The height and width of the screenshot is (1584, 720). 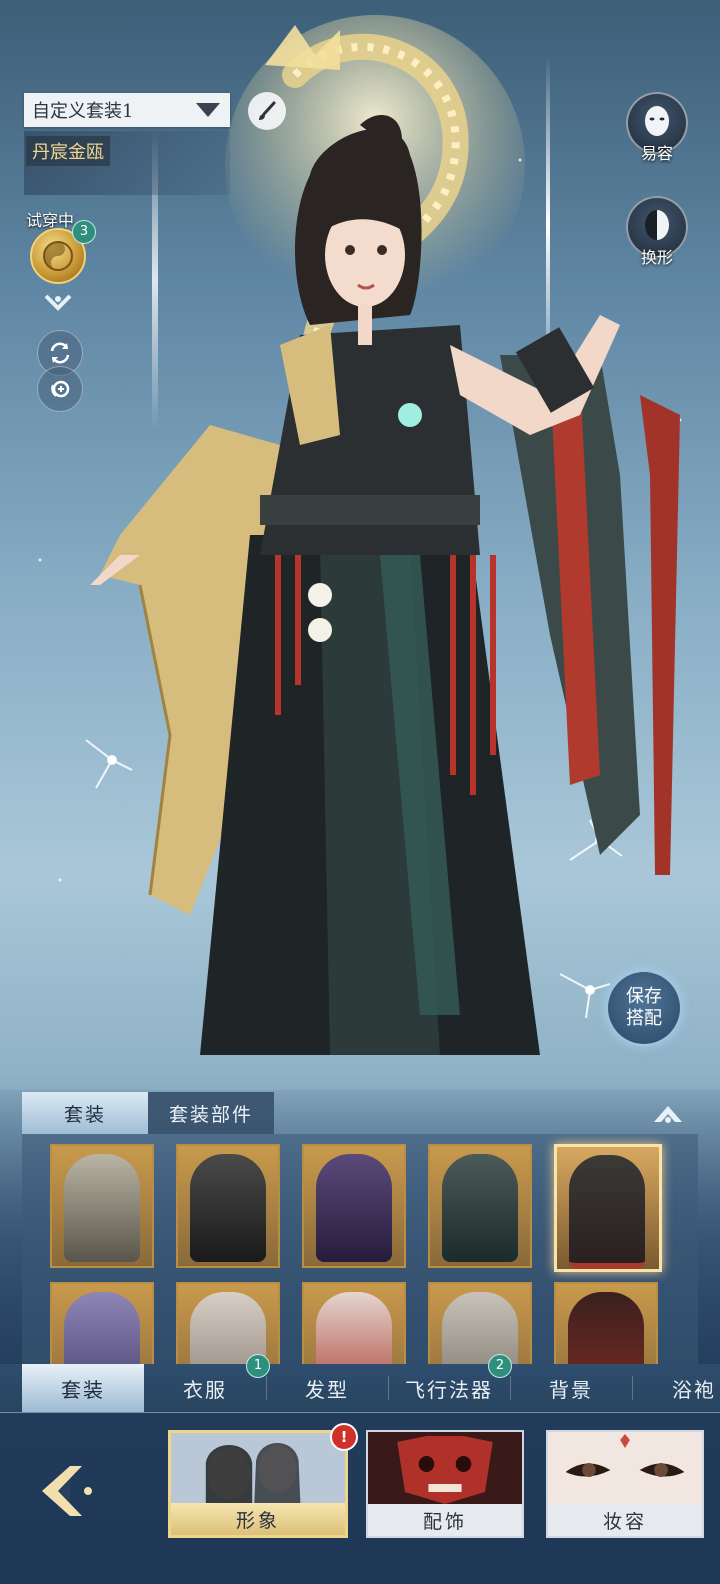 What do you see at coordinates (258, 1366) in the screenshot?
I see `clothes-badge: 1` at bounding box center [258, 1366].